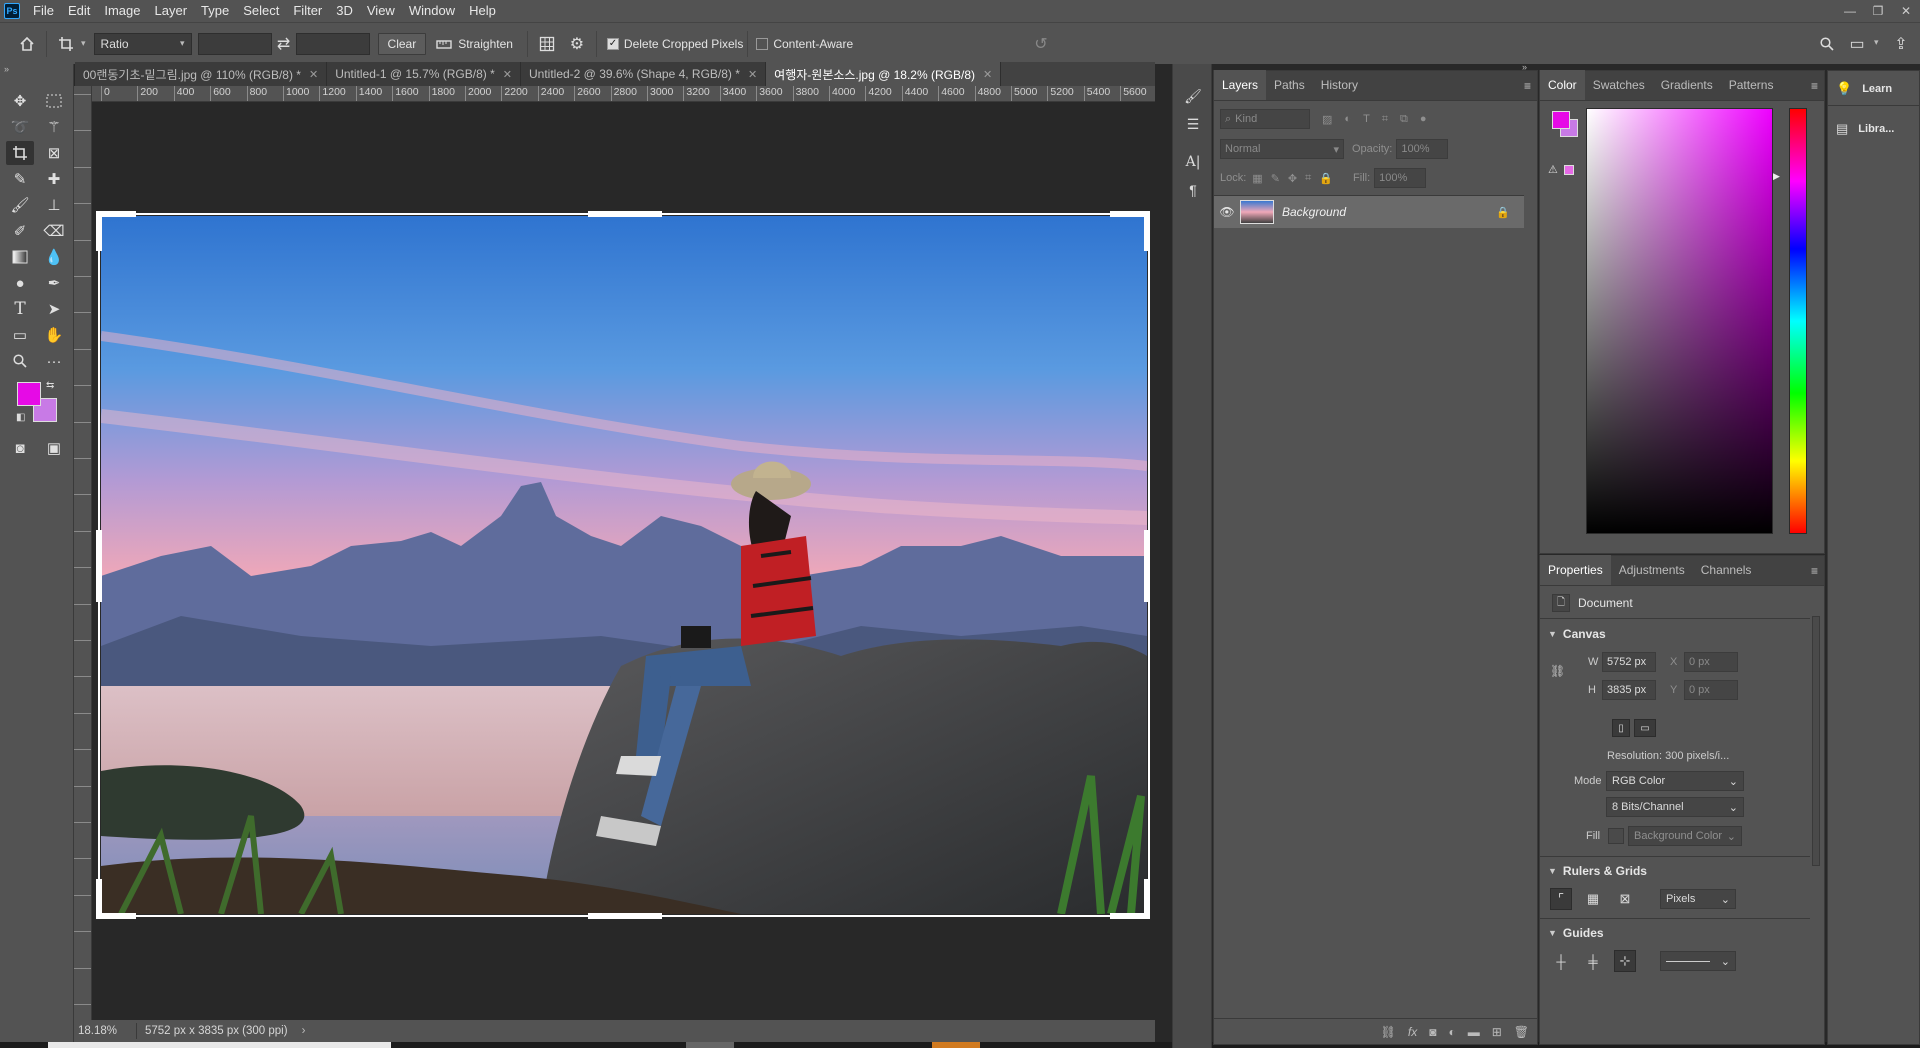 Image resolution: width=1920 pixels, height=1048 pixels. Describe the element at coordinates (1576, 933) in the screenshot. I see `guides-section-header: ▼ Guides` at that location.